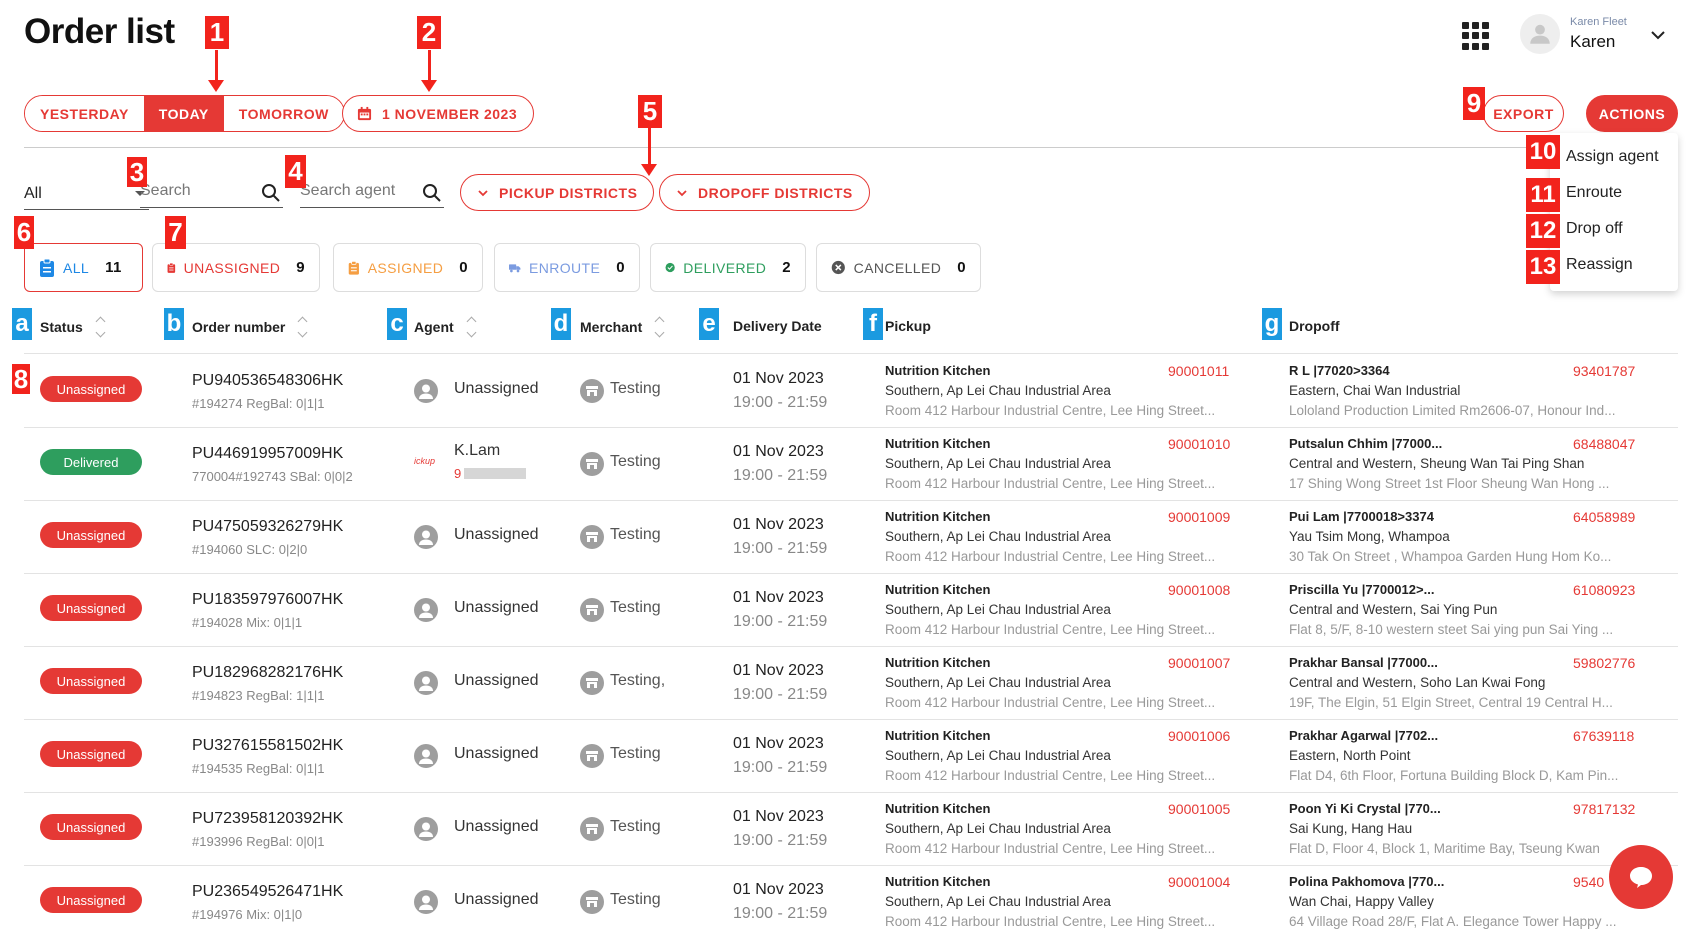 The height and width of the screenshot is (929, 1692). What do you see at coordinates (1339, 370) in the screenshot?
I see `dropoff-name: R L |77020>3364` at bounding box center [1339, 370].